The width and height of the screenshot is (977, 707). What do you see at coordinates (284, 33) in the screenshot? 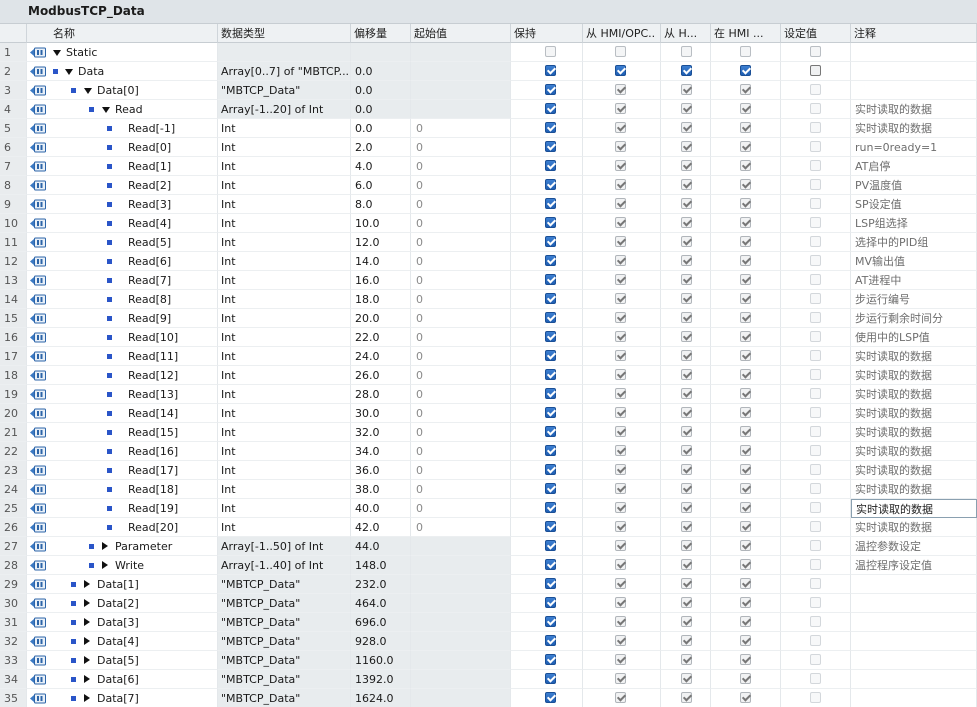
I see `header-type: 数据类型` at bounding box center [284, 33].